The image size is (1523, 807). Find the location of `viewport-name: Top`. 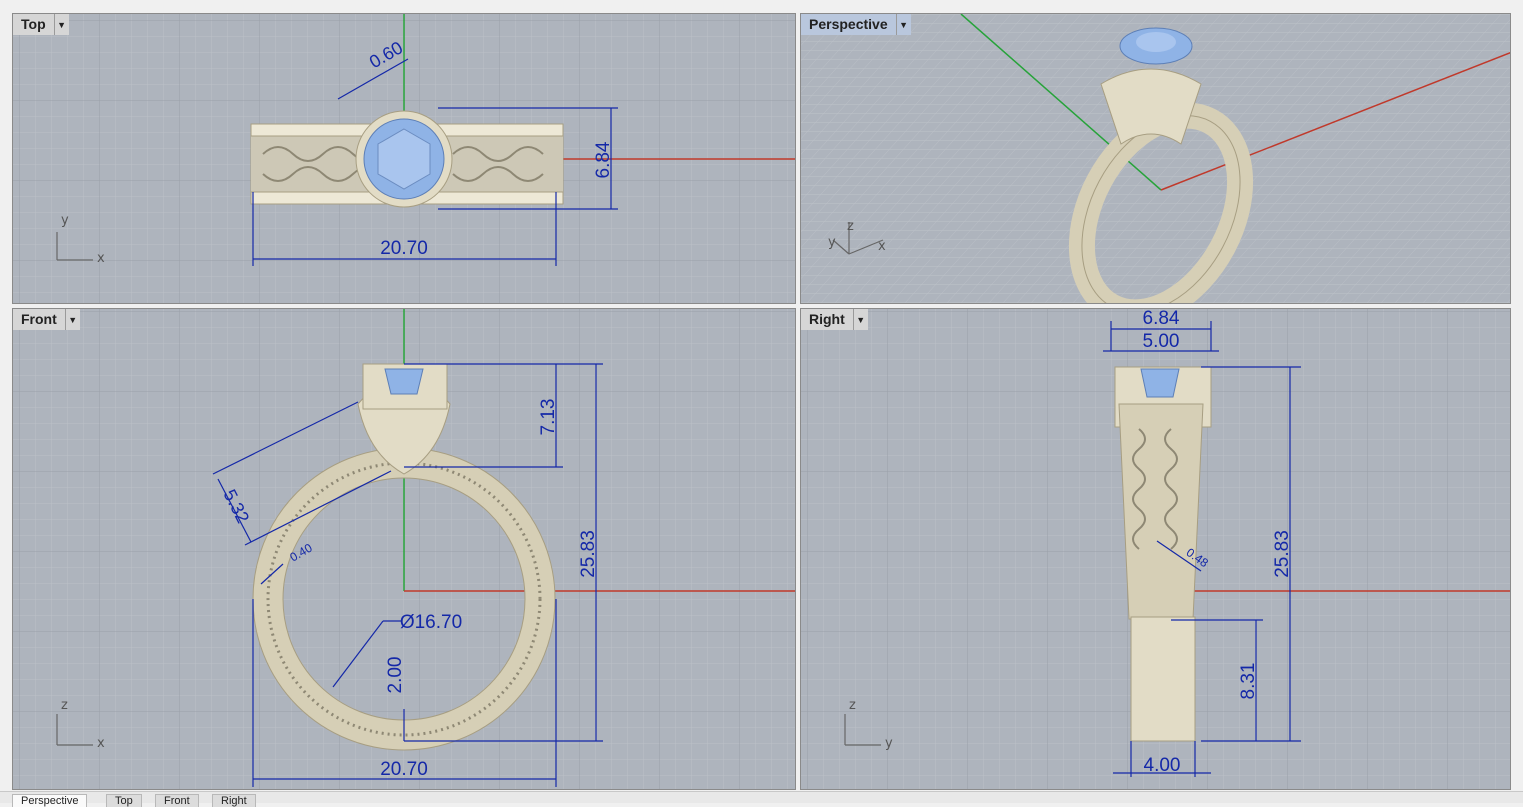

viewport-name: Top is located at coordinates (34, 24).